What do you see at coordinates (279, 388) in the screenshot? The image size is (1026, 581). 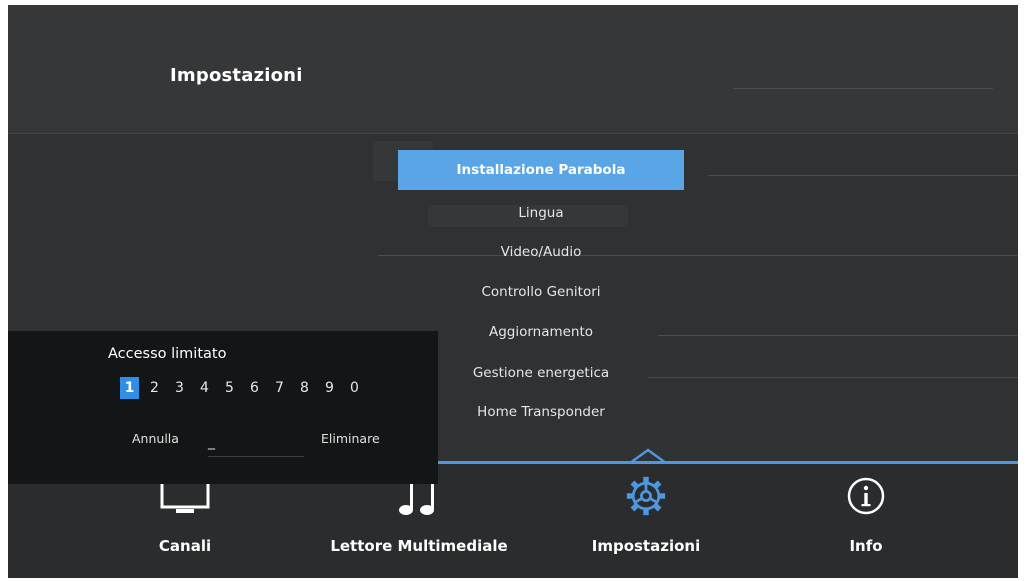 I see `digit-key: 7` at bounding box center [279, 388].